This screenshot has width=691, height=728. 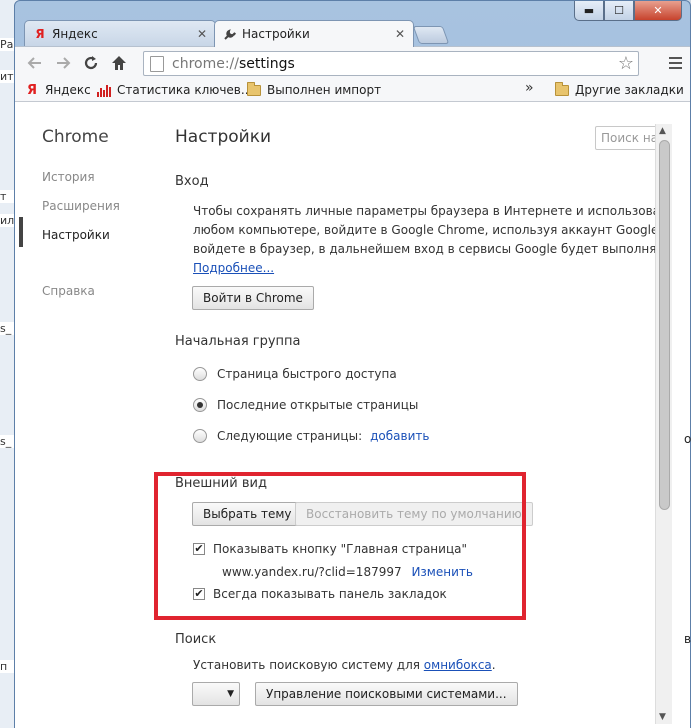 I want to click on page-icon, so click(x=157, y=63).